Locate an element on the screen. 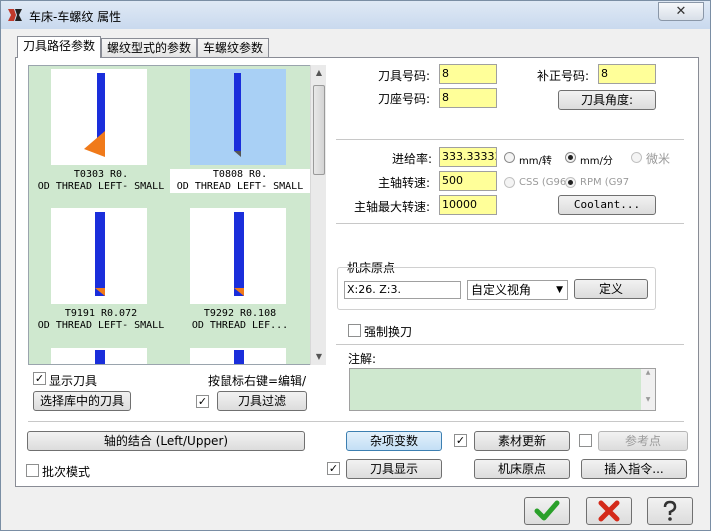 The width and height of the screenshot is (711, 531). rpm-radio is located at coordinates (570, 182).